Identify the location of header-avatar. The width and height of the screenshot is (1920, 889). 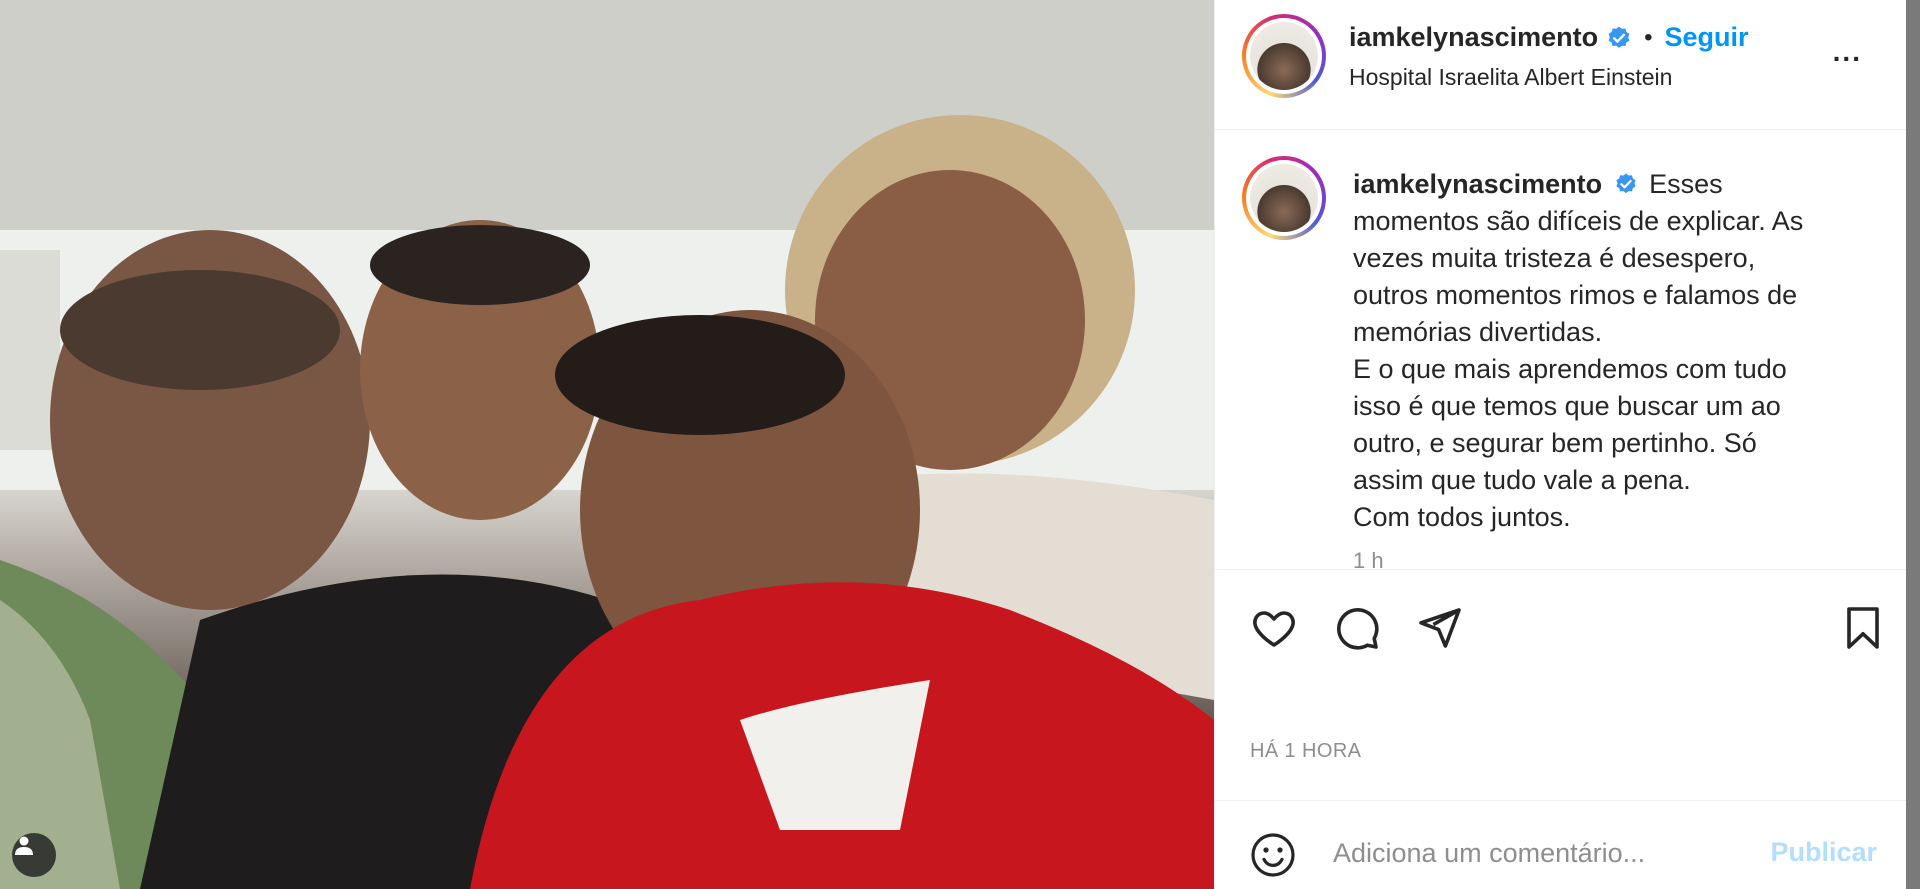
(1284, 56).